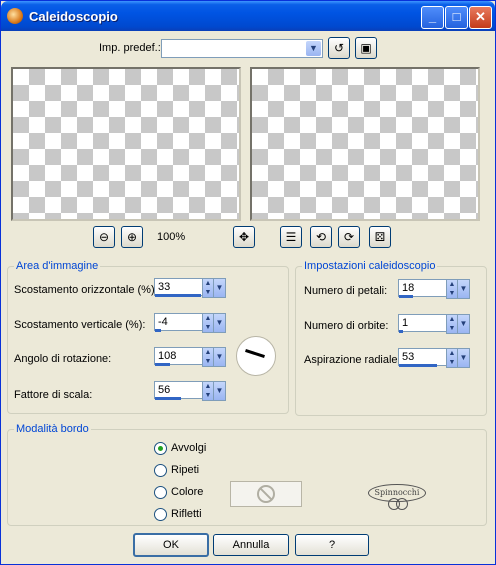  I want to click on orbits-bar, so click(401, 331).